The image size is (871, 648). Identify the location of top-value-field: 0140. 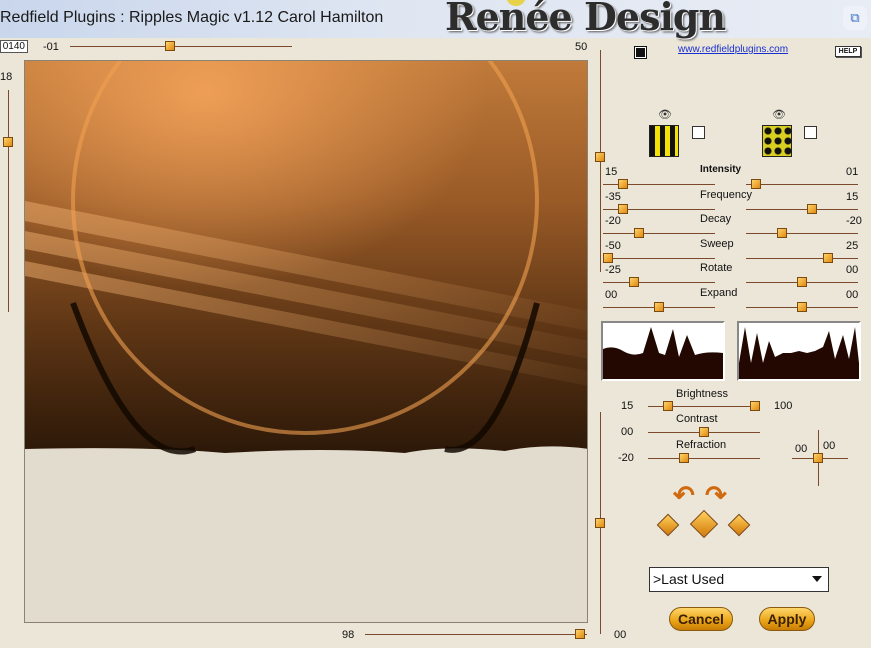
(14, 46).